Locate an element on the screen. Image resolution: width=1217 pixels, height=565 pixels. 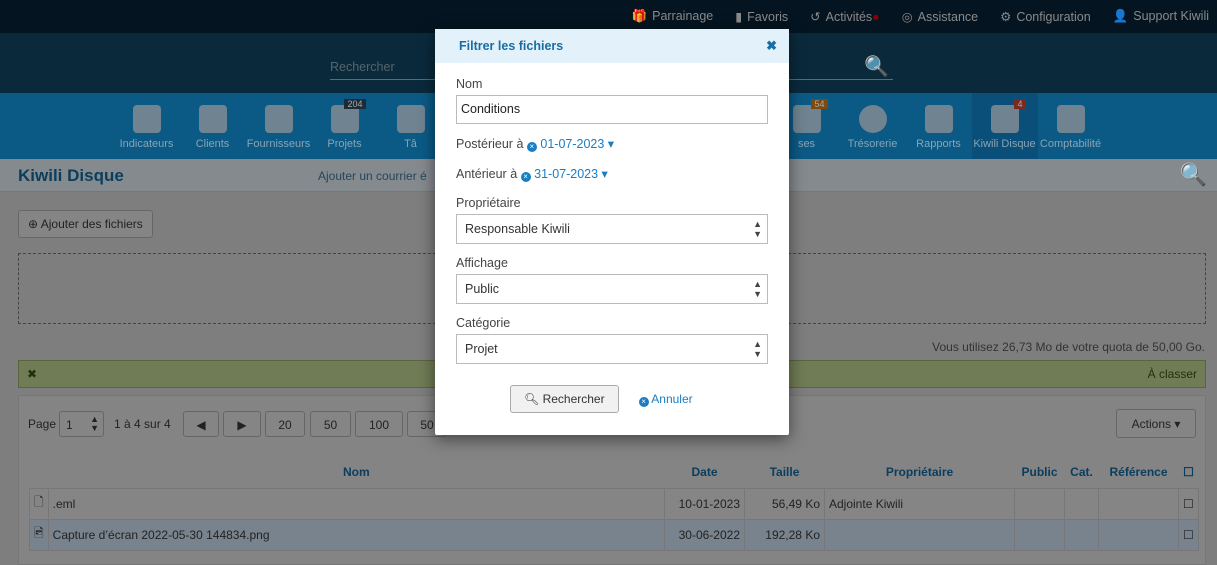
actions-button: Actions ▾ is located at coordinates (1156, 423).